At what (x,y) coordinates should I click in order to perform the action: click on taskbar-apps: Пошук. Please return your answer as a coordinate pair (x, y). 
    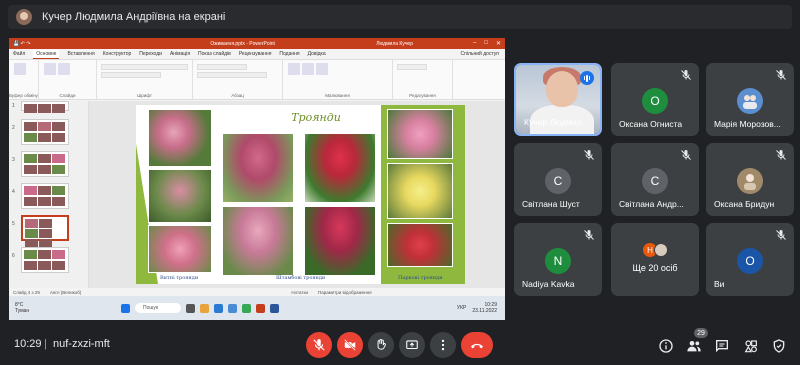
    Looking at the image, I should click on (200, 308).